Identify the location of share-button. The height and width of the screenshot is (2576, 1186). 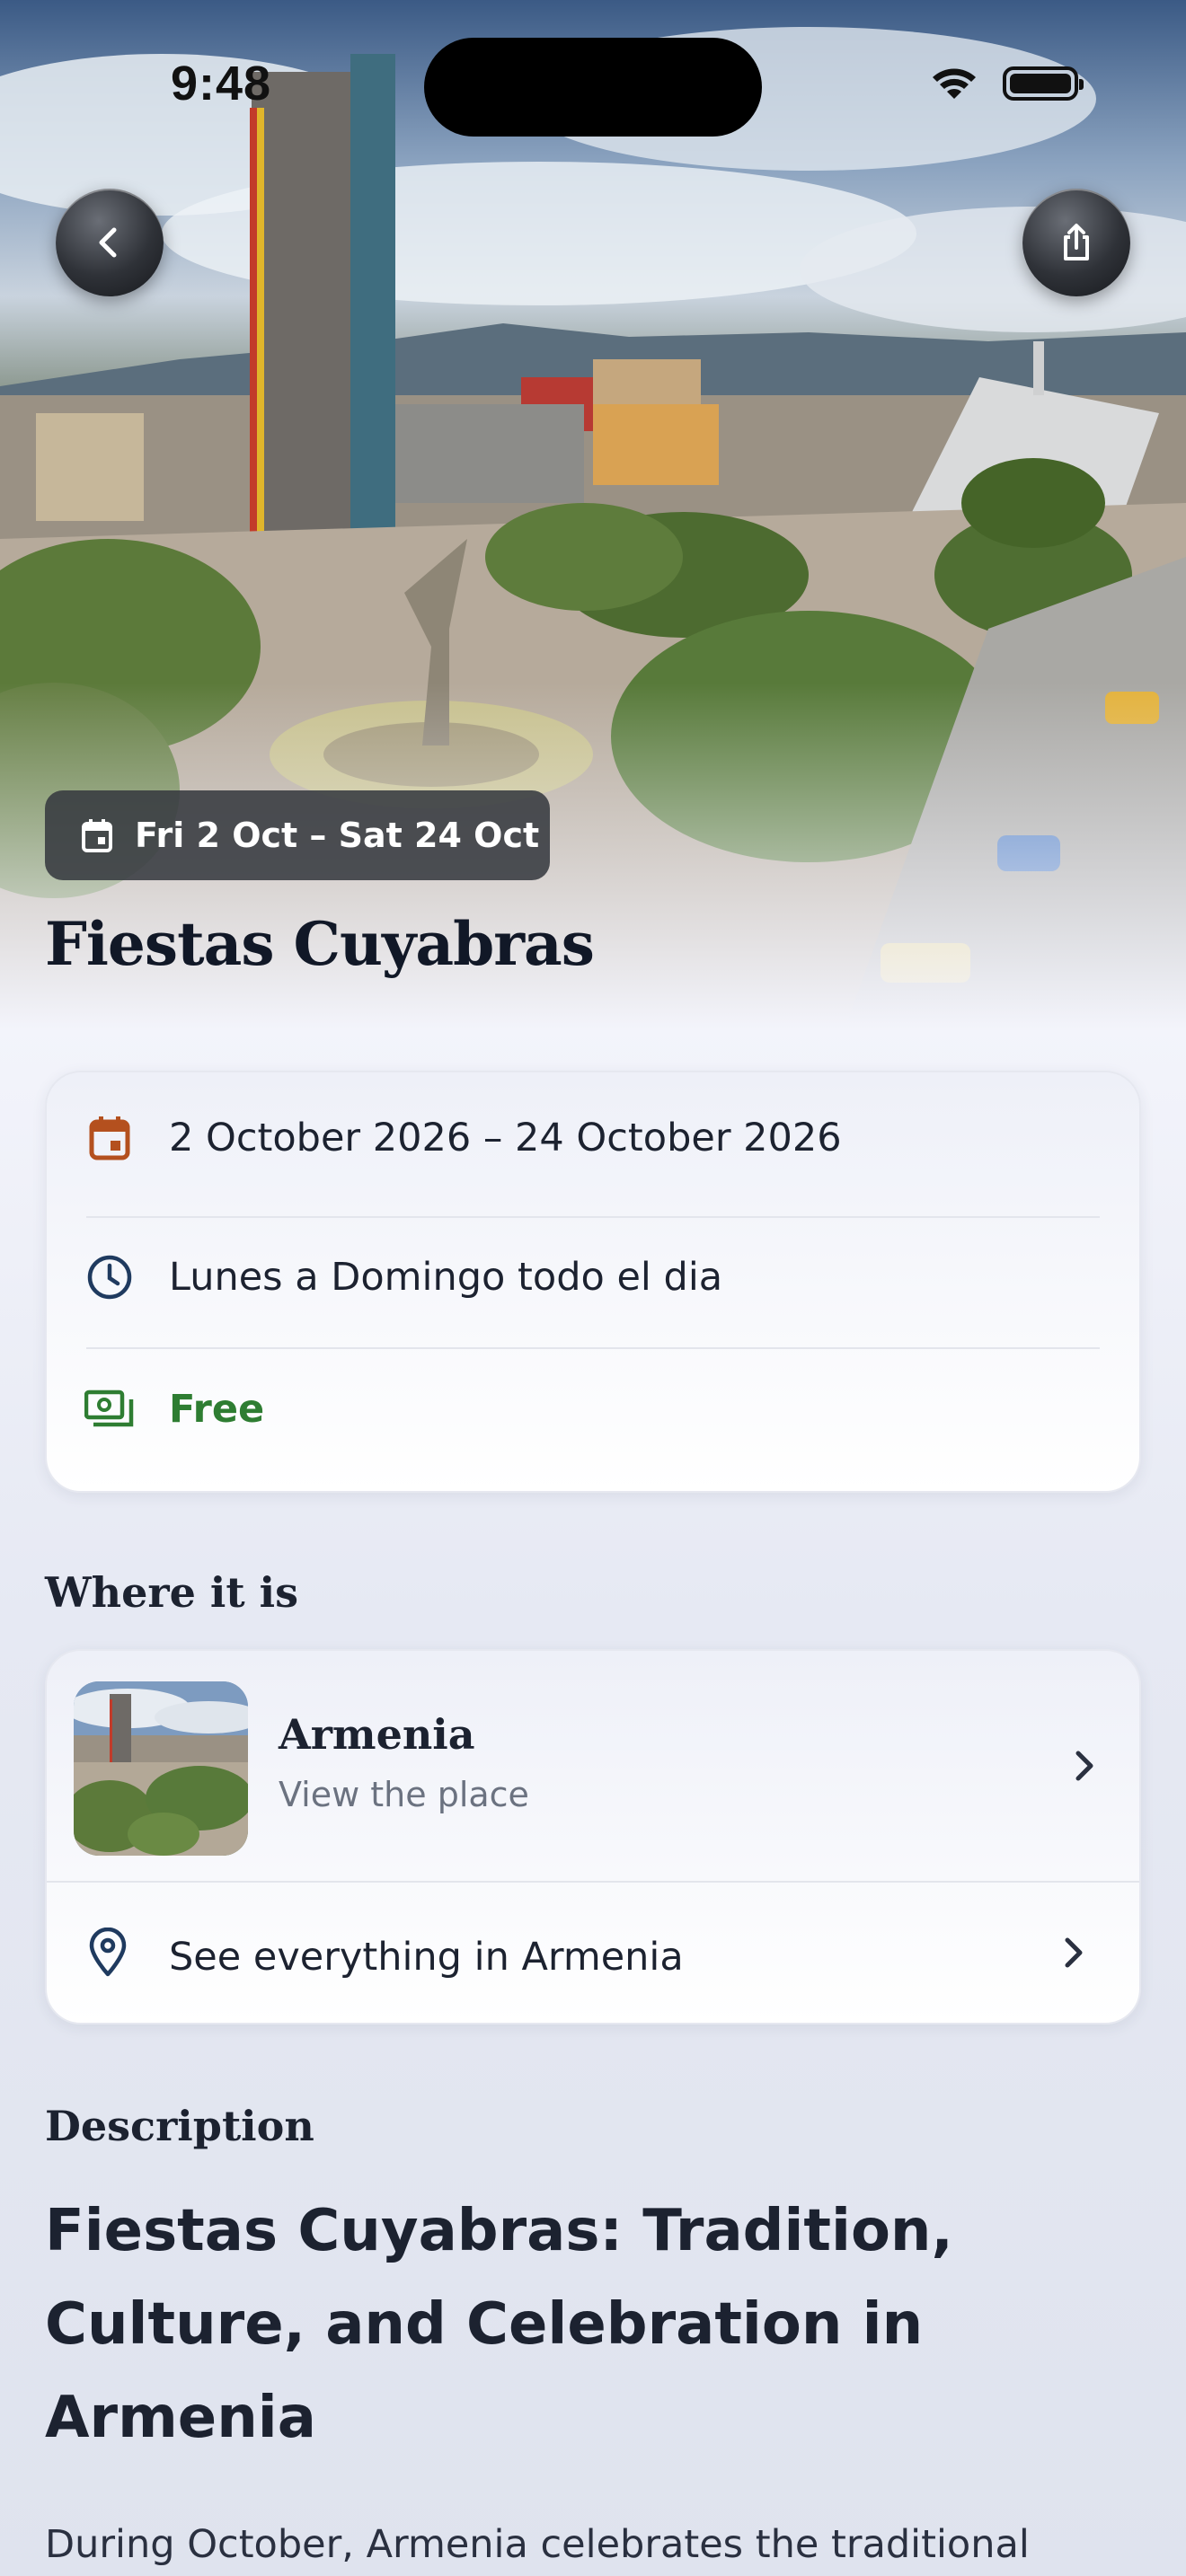
(1076, 242).